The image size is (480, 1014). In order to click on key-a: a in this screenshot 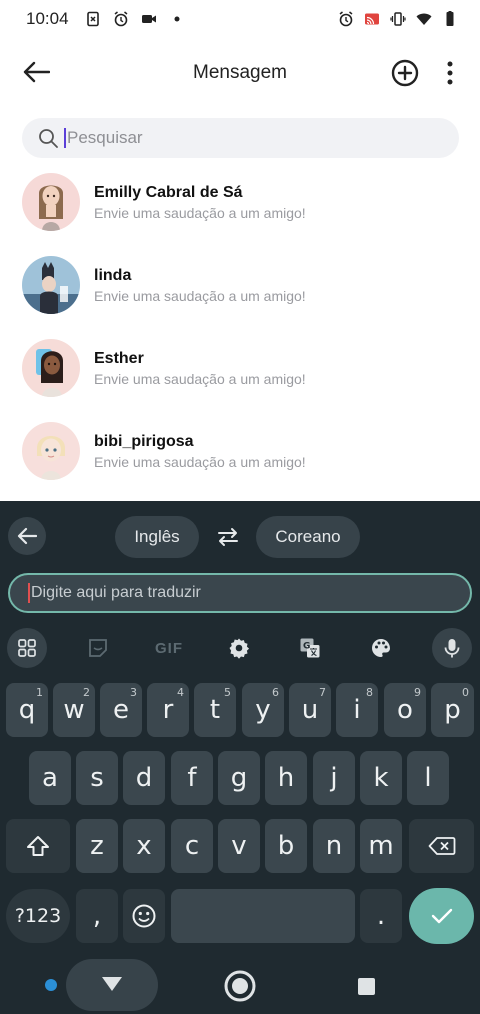, I will do `click(50, 778)`.